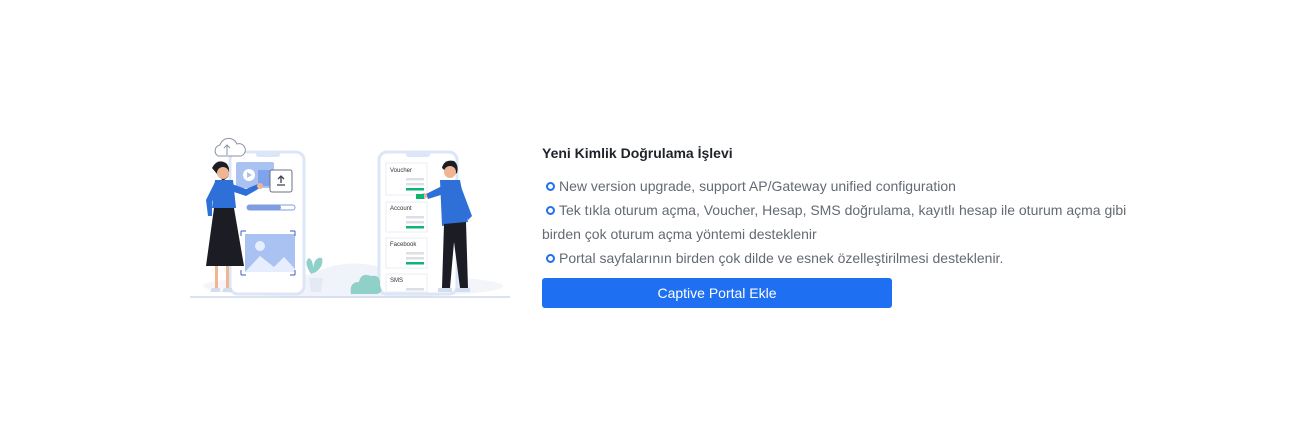 This screenshot has height=440, width=1299. Describe the element at coordinates (406, 217) in the screenshot. I see `phone-card-account: Account` at that location.